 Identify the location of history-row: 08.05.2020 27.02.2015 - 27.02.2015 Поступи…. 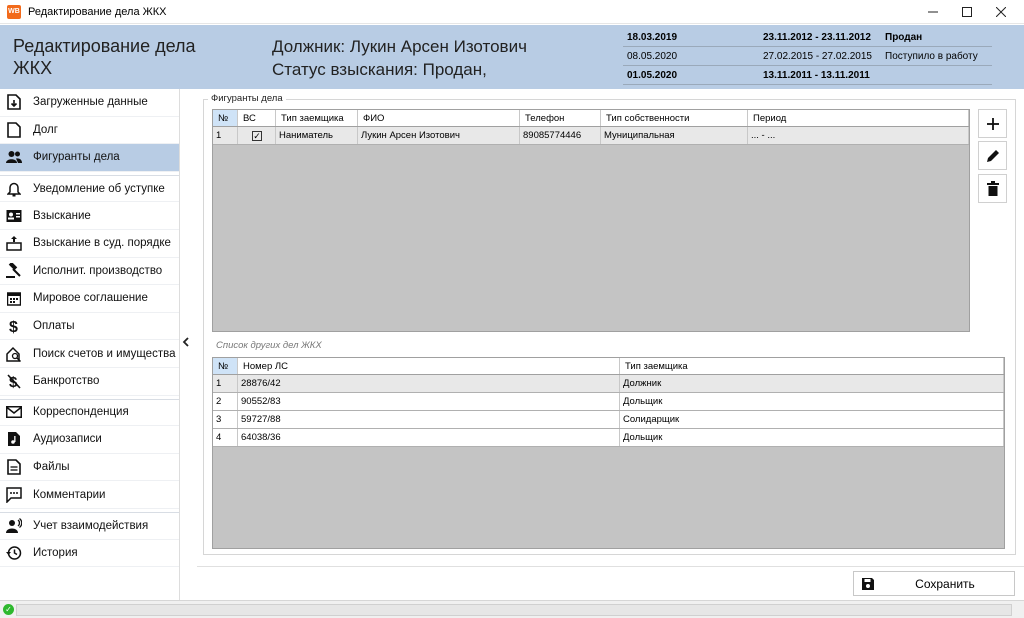
(807, 56).